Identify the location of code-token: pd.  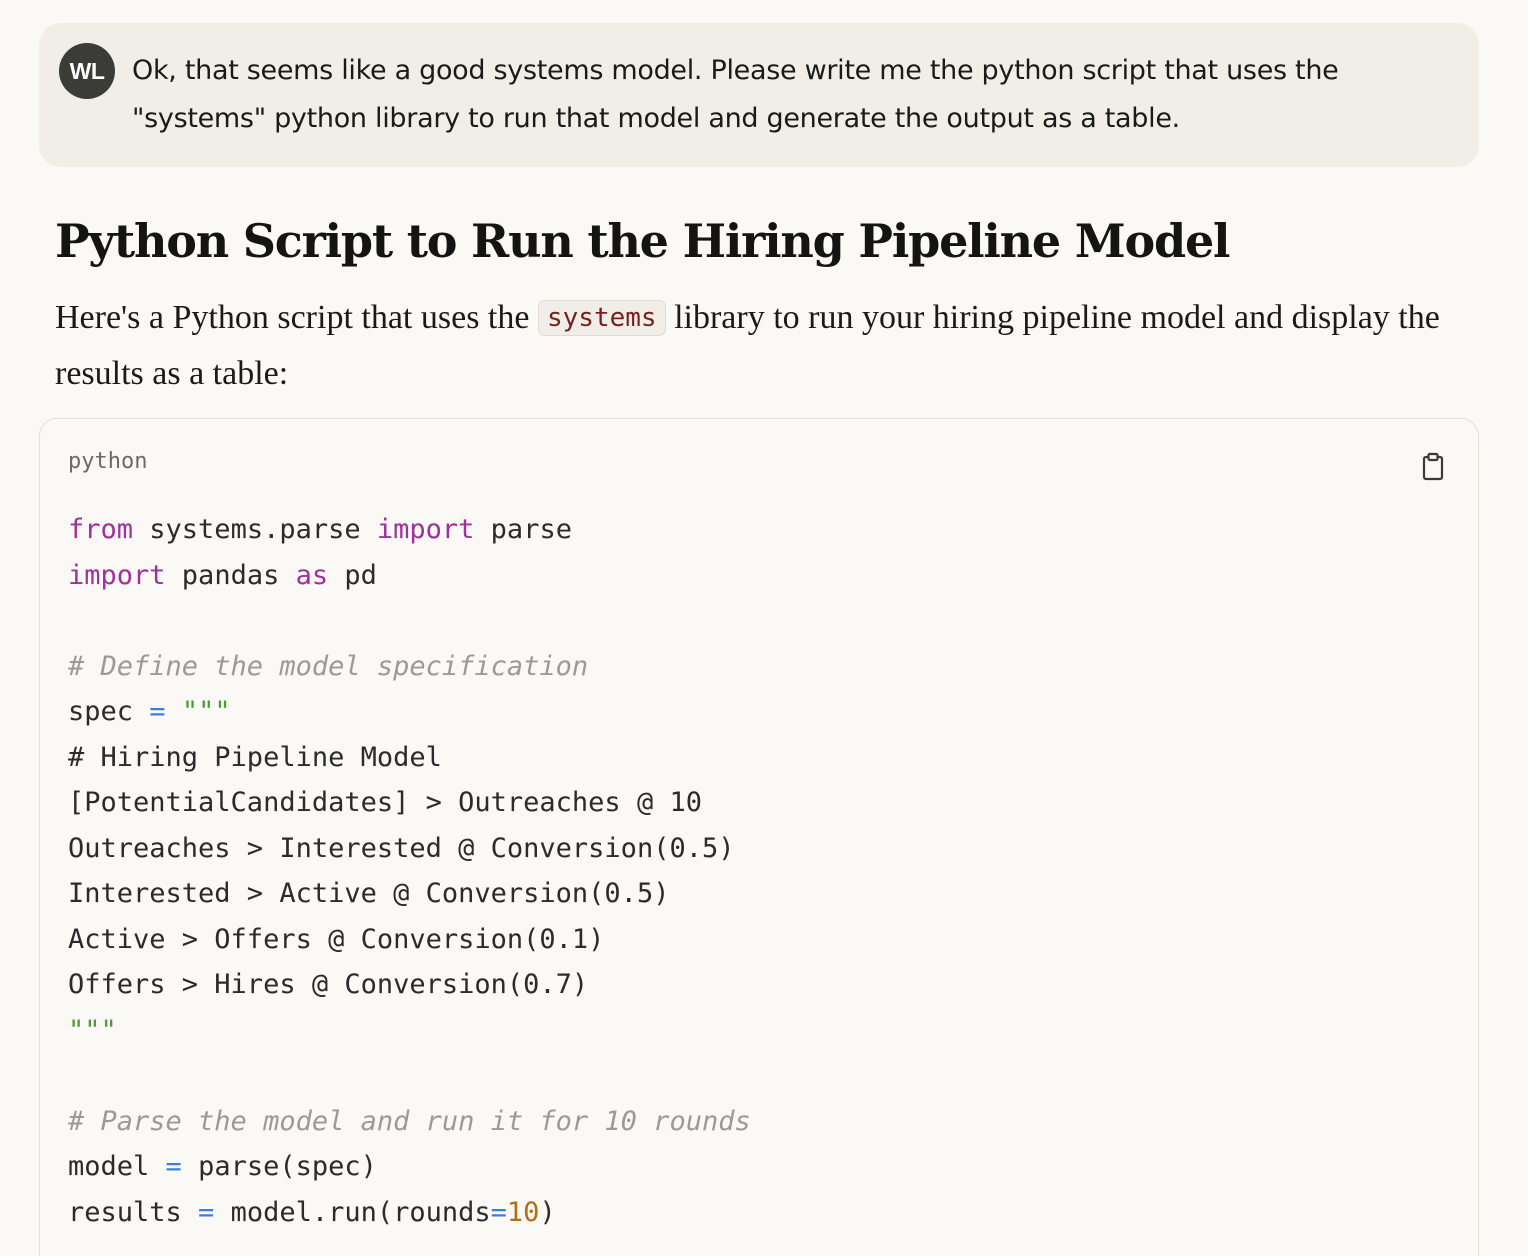
(352, 575).